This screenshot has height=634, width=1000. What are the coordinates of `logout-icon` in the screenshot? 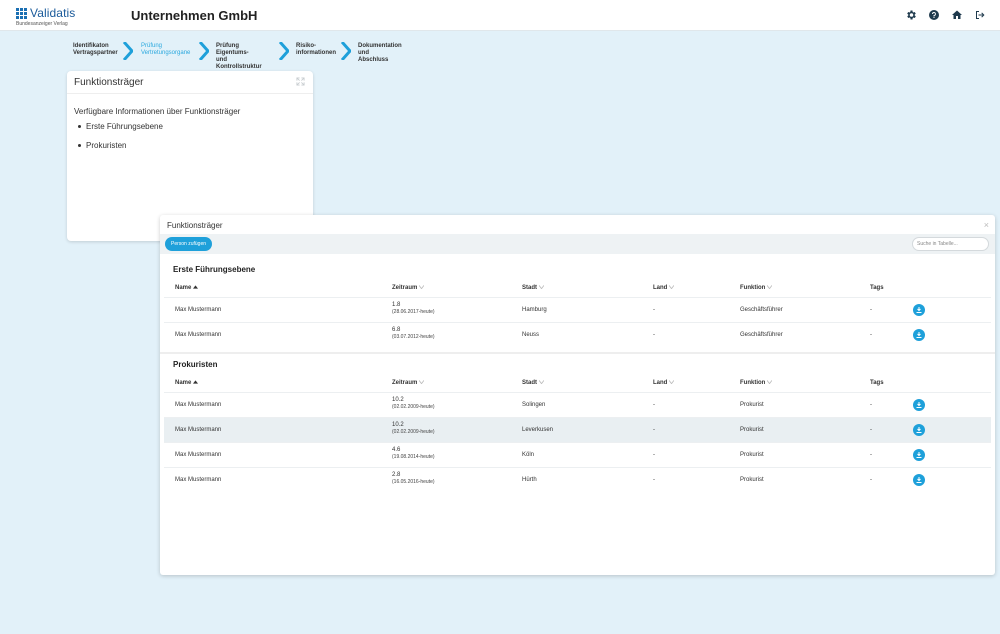 It's located at (980, 15).